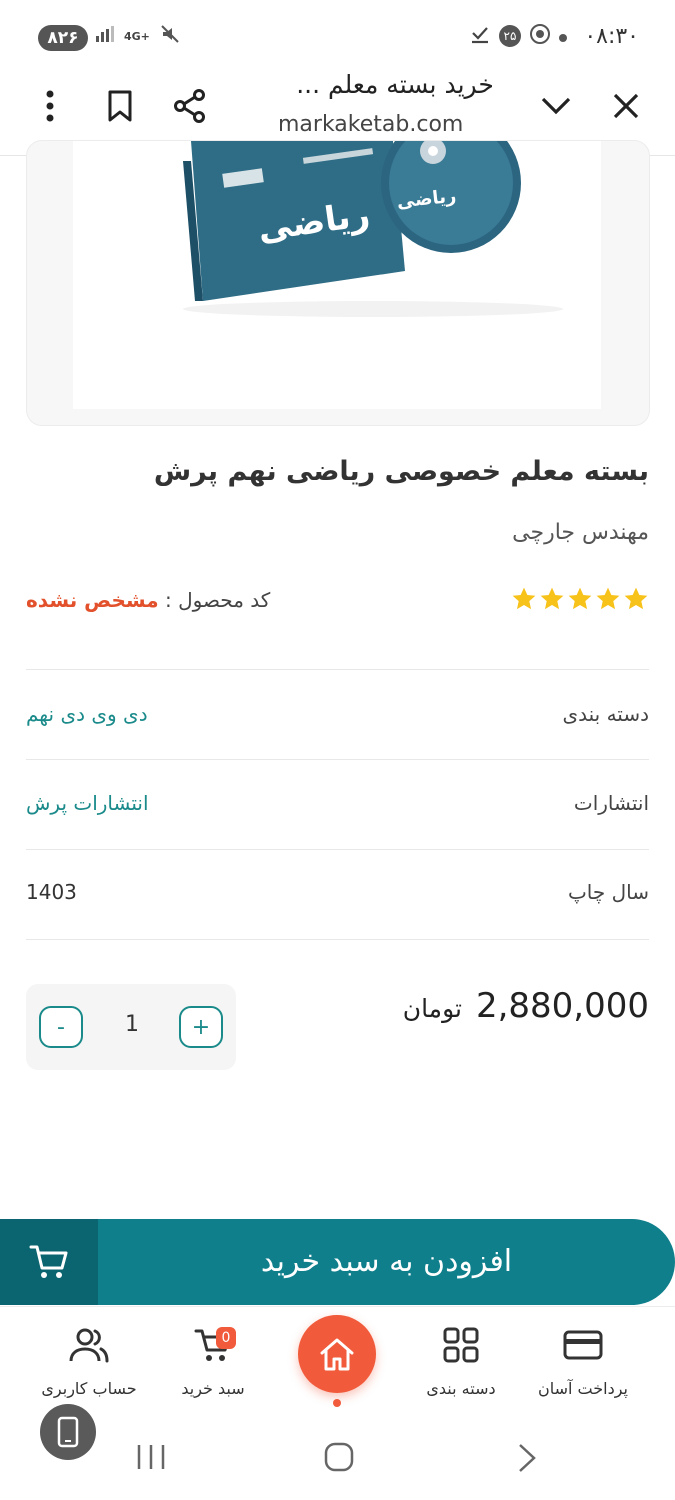  I want to click on product-code-row: کد محصول : مشخص نشده, so click(148, 600).